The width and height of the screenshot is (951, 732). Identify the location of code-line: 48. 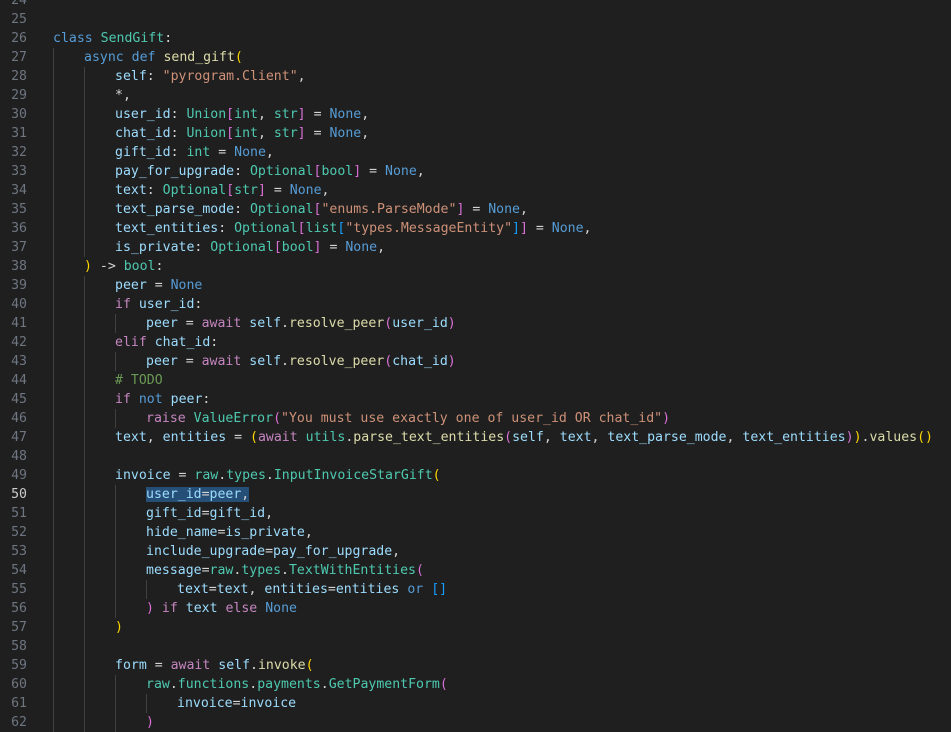
(475, 456).